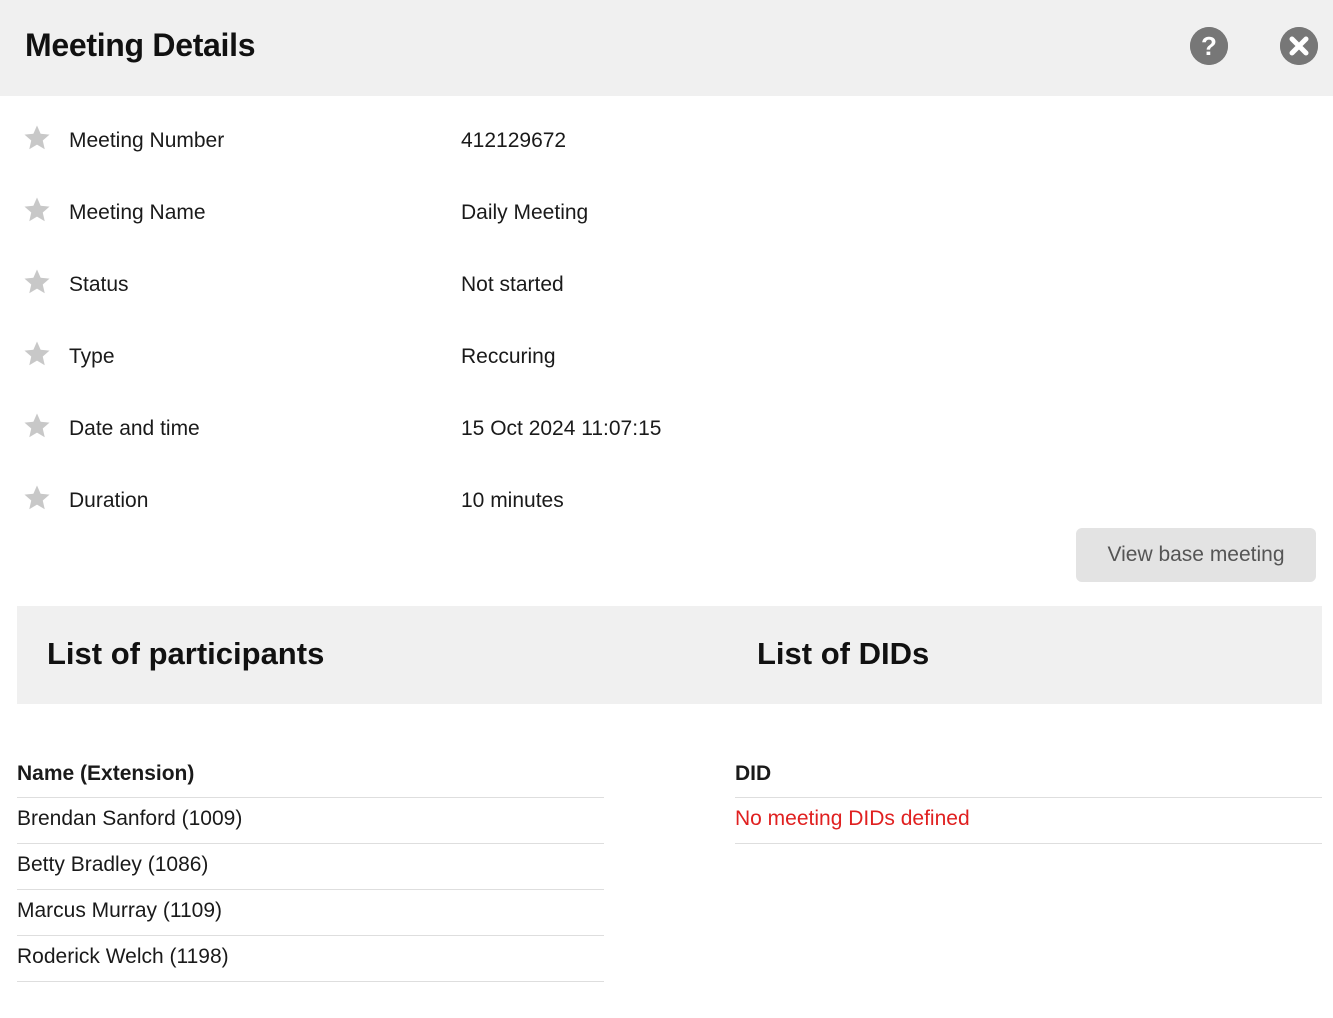 This screenshot has height=1018, width=1333. What do you see at coordinates (666, 48) in the screenshot?
I see `dialog-header: Meeting Details ?` at bounding box center [666, 48].